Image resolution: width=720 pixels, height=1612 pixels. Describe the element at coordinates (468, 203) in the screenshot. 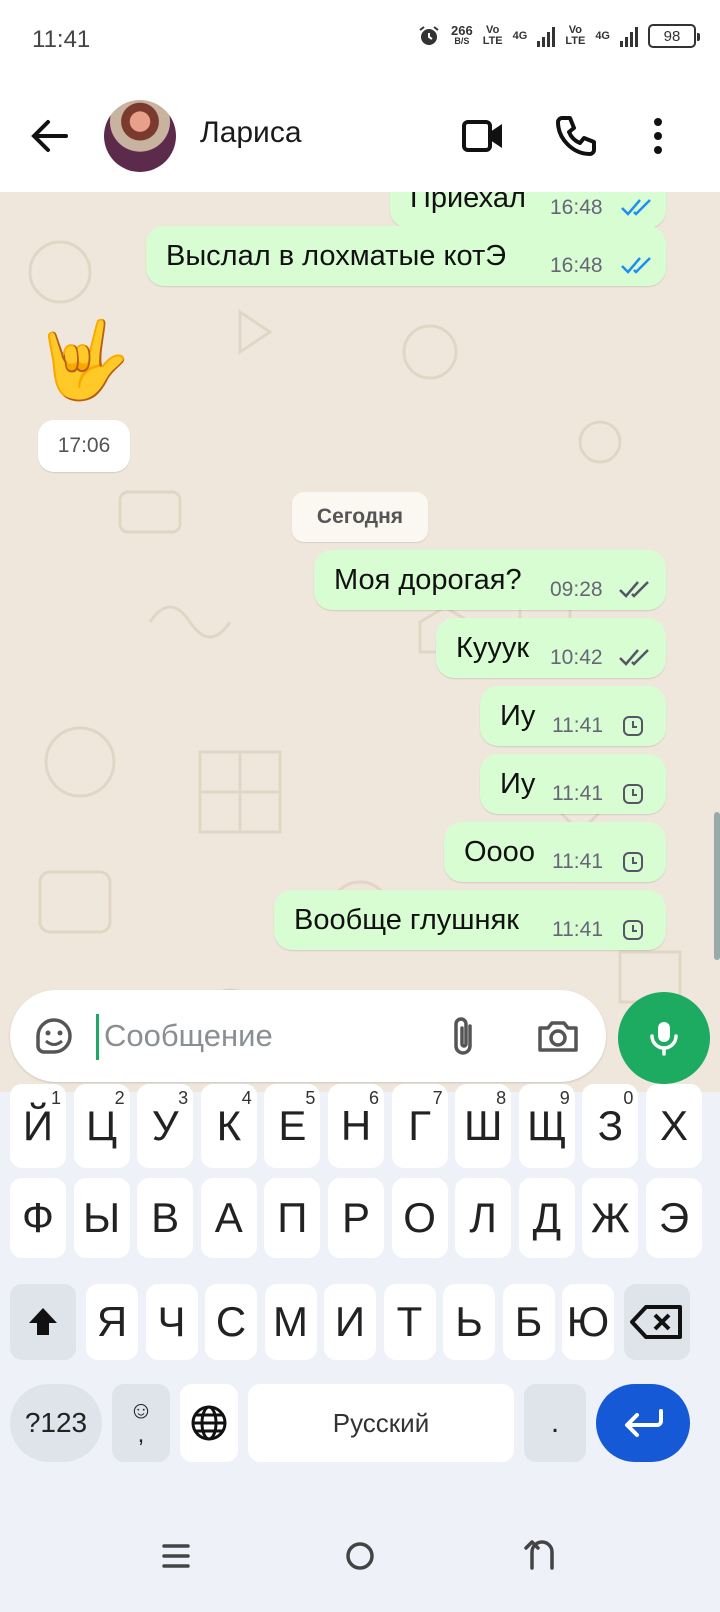

I see `message-text: Приехал` at that location.